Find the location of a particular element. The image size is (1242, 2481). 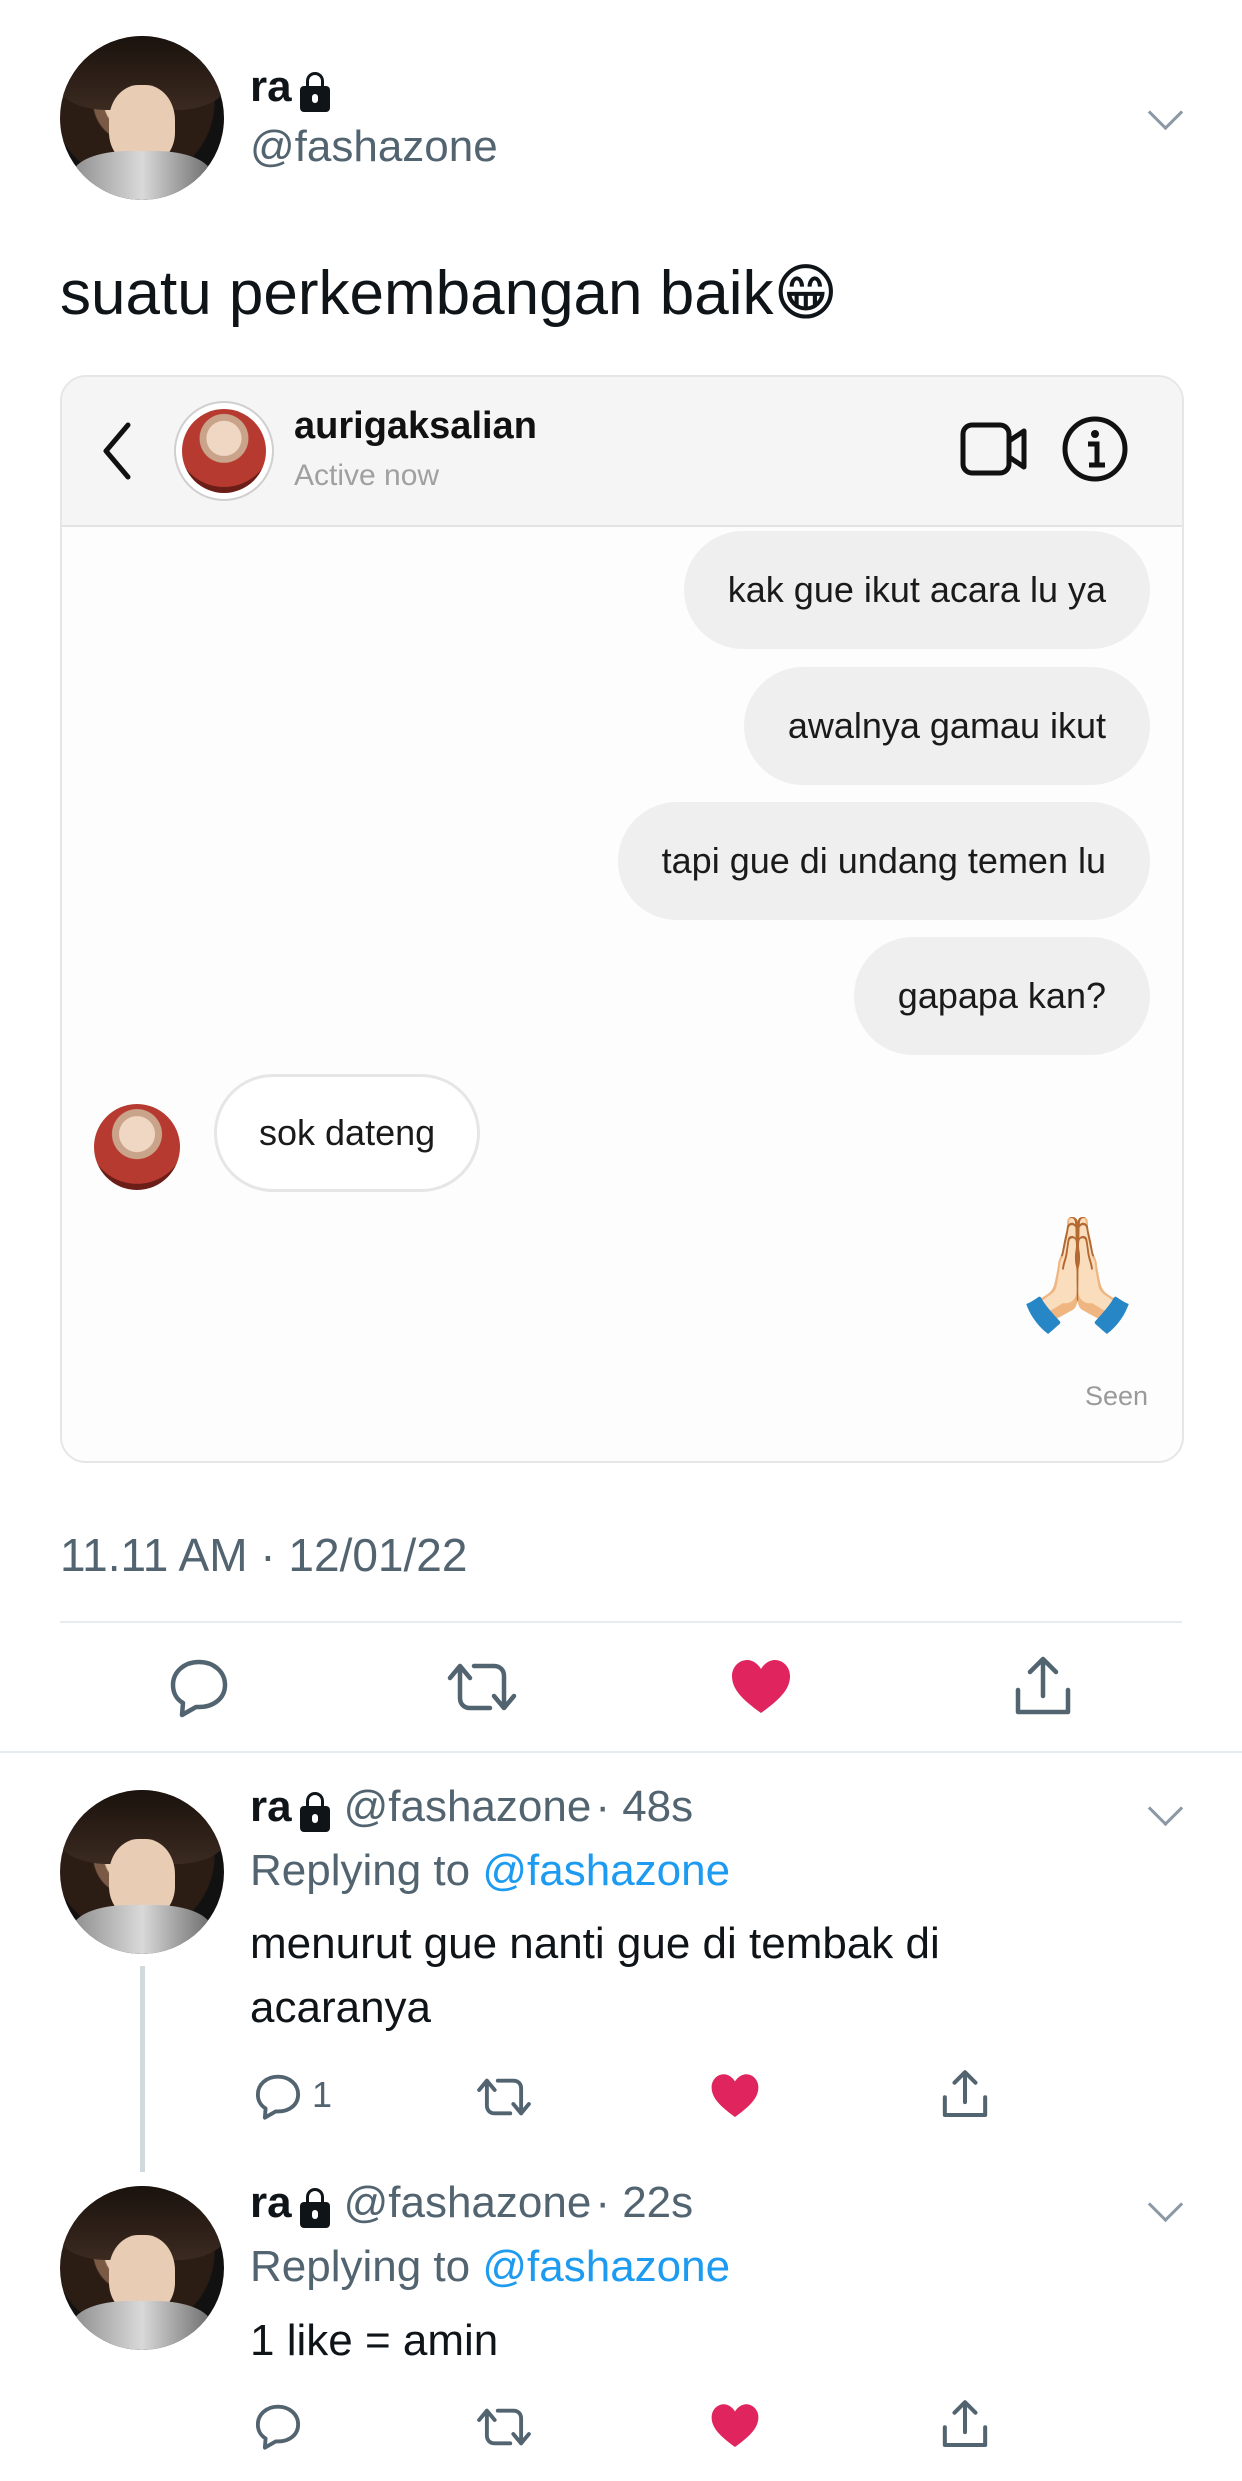

back-icon is located at coordinates (116, 451).